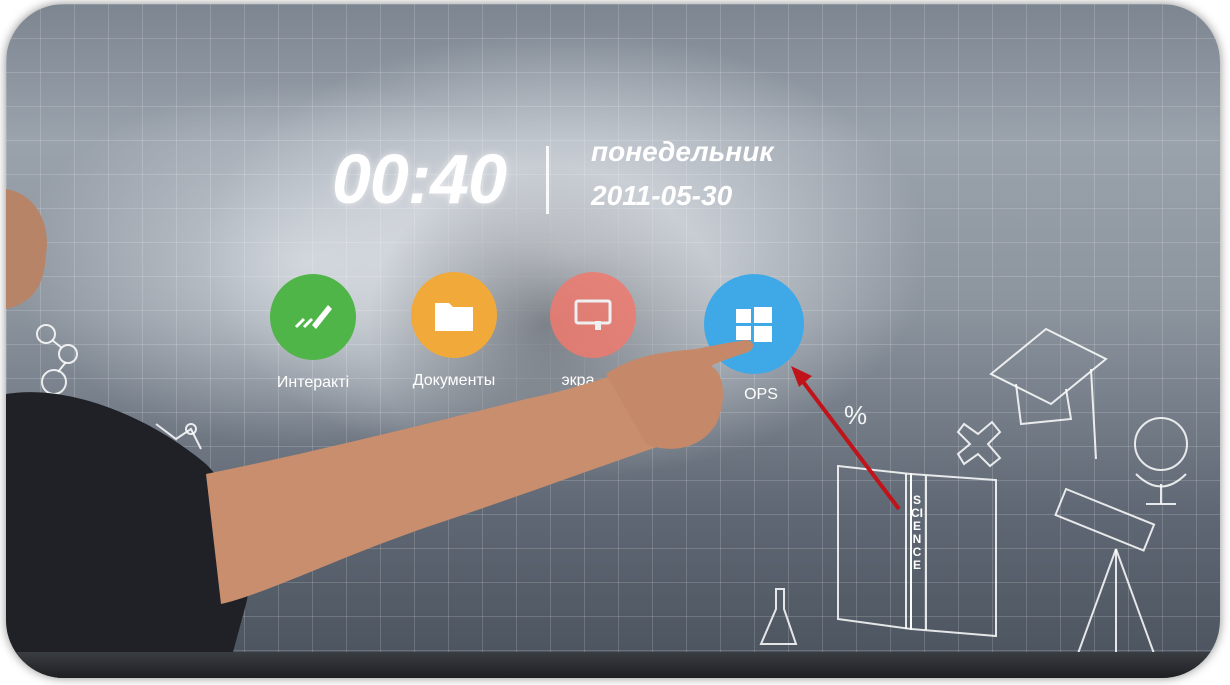  I want to click on pointer-annotation-arrow, so click(846, 438).